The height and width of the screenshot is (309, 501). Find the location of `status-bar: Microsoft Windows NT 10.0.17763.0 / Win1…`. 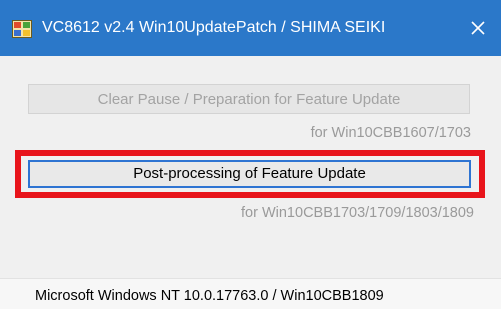

status-bar: Microsoft Windows NT 10.0.17763.0 / Win1… is located at coordinates (250, 293).